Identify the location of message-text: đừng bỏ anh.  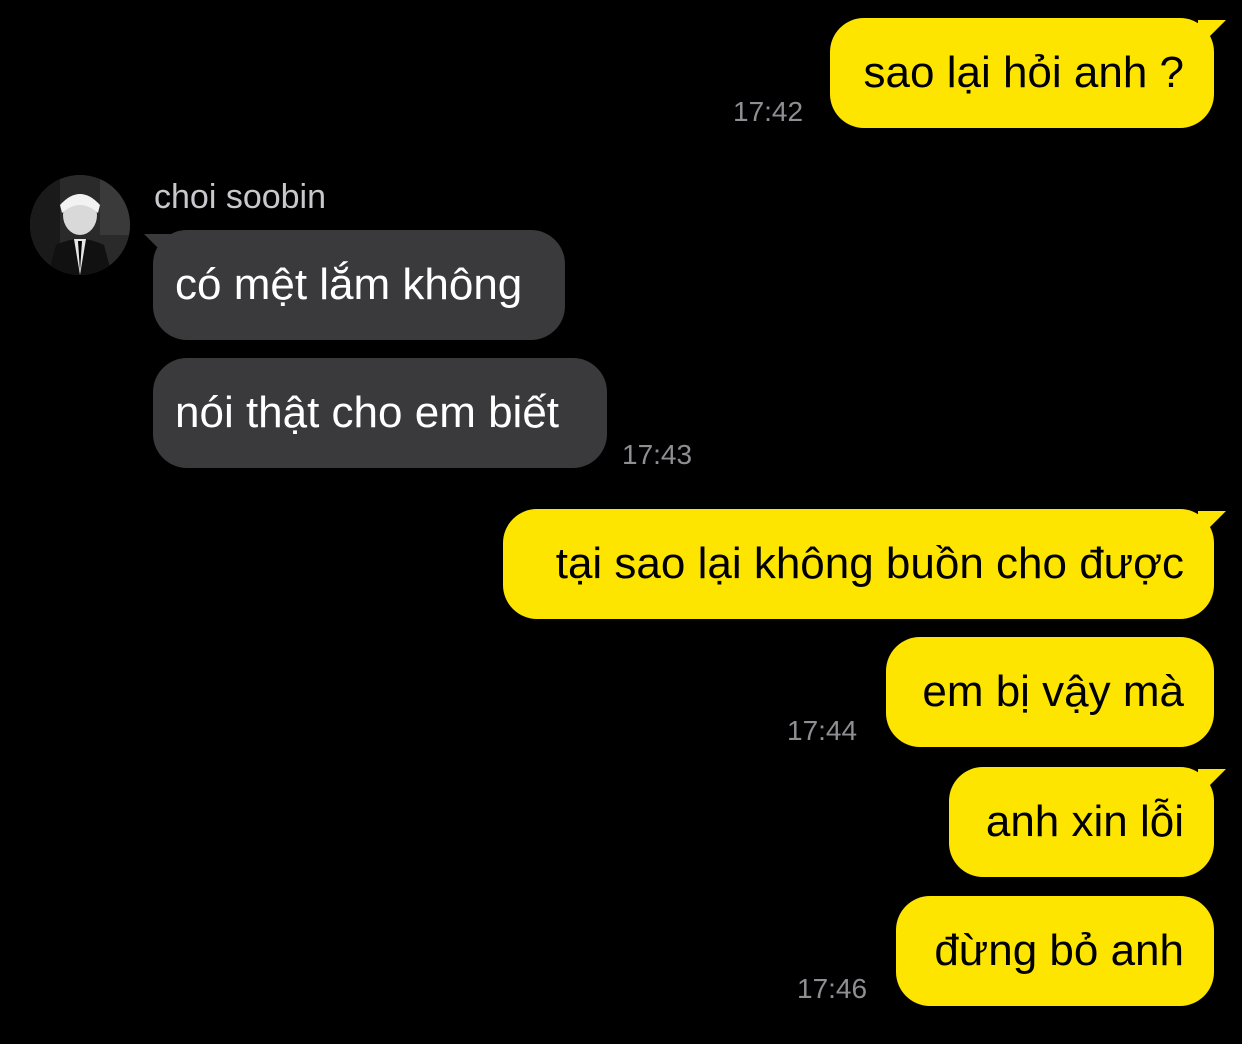
(1055, 951).